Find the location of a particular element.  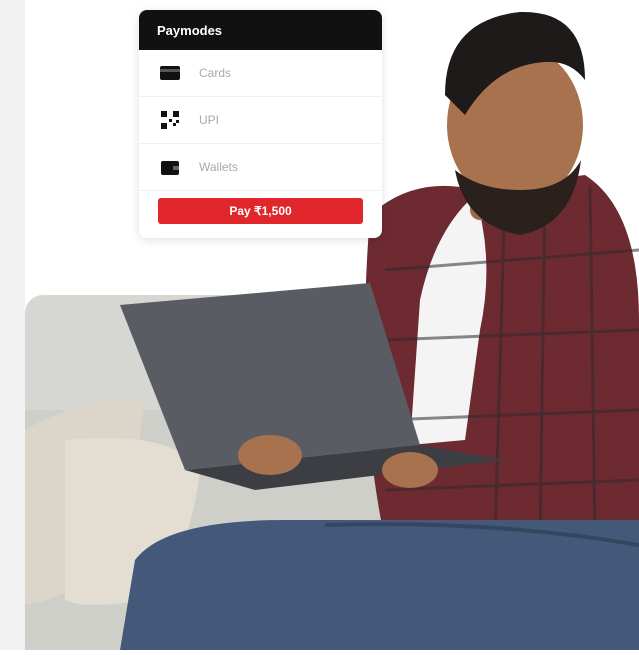

pay-button: Pay ₹1,500 is located at coordinates (260, 211).